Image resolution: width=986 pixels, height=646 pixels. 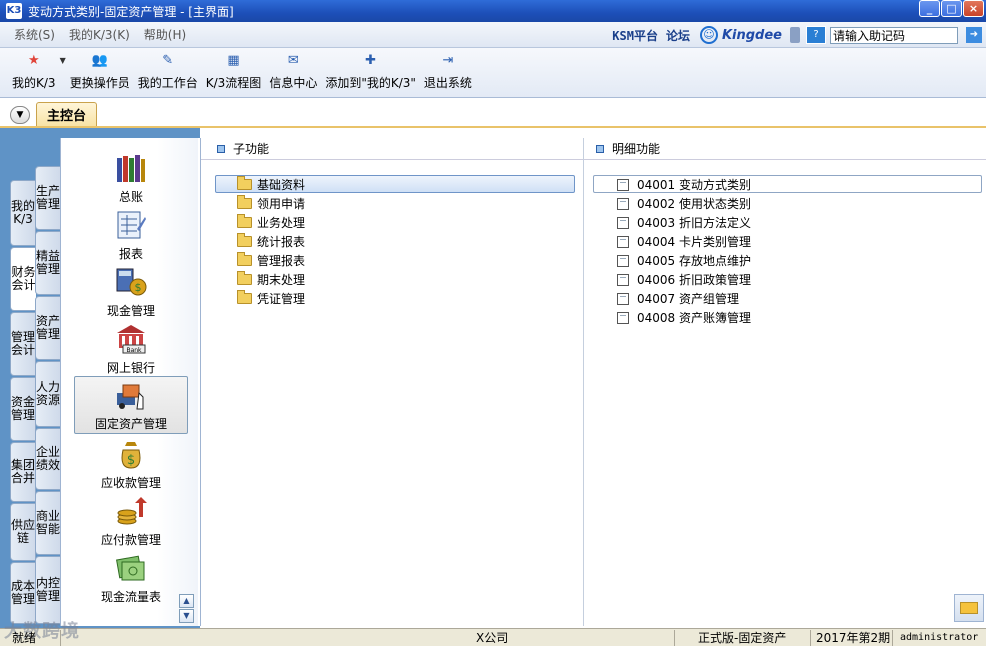 What do you see at coordinates (271, 279) in the screenshot?
I see `subfunction-period-end: 期末处理` at bounding box center [271, 279].